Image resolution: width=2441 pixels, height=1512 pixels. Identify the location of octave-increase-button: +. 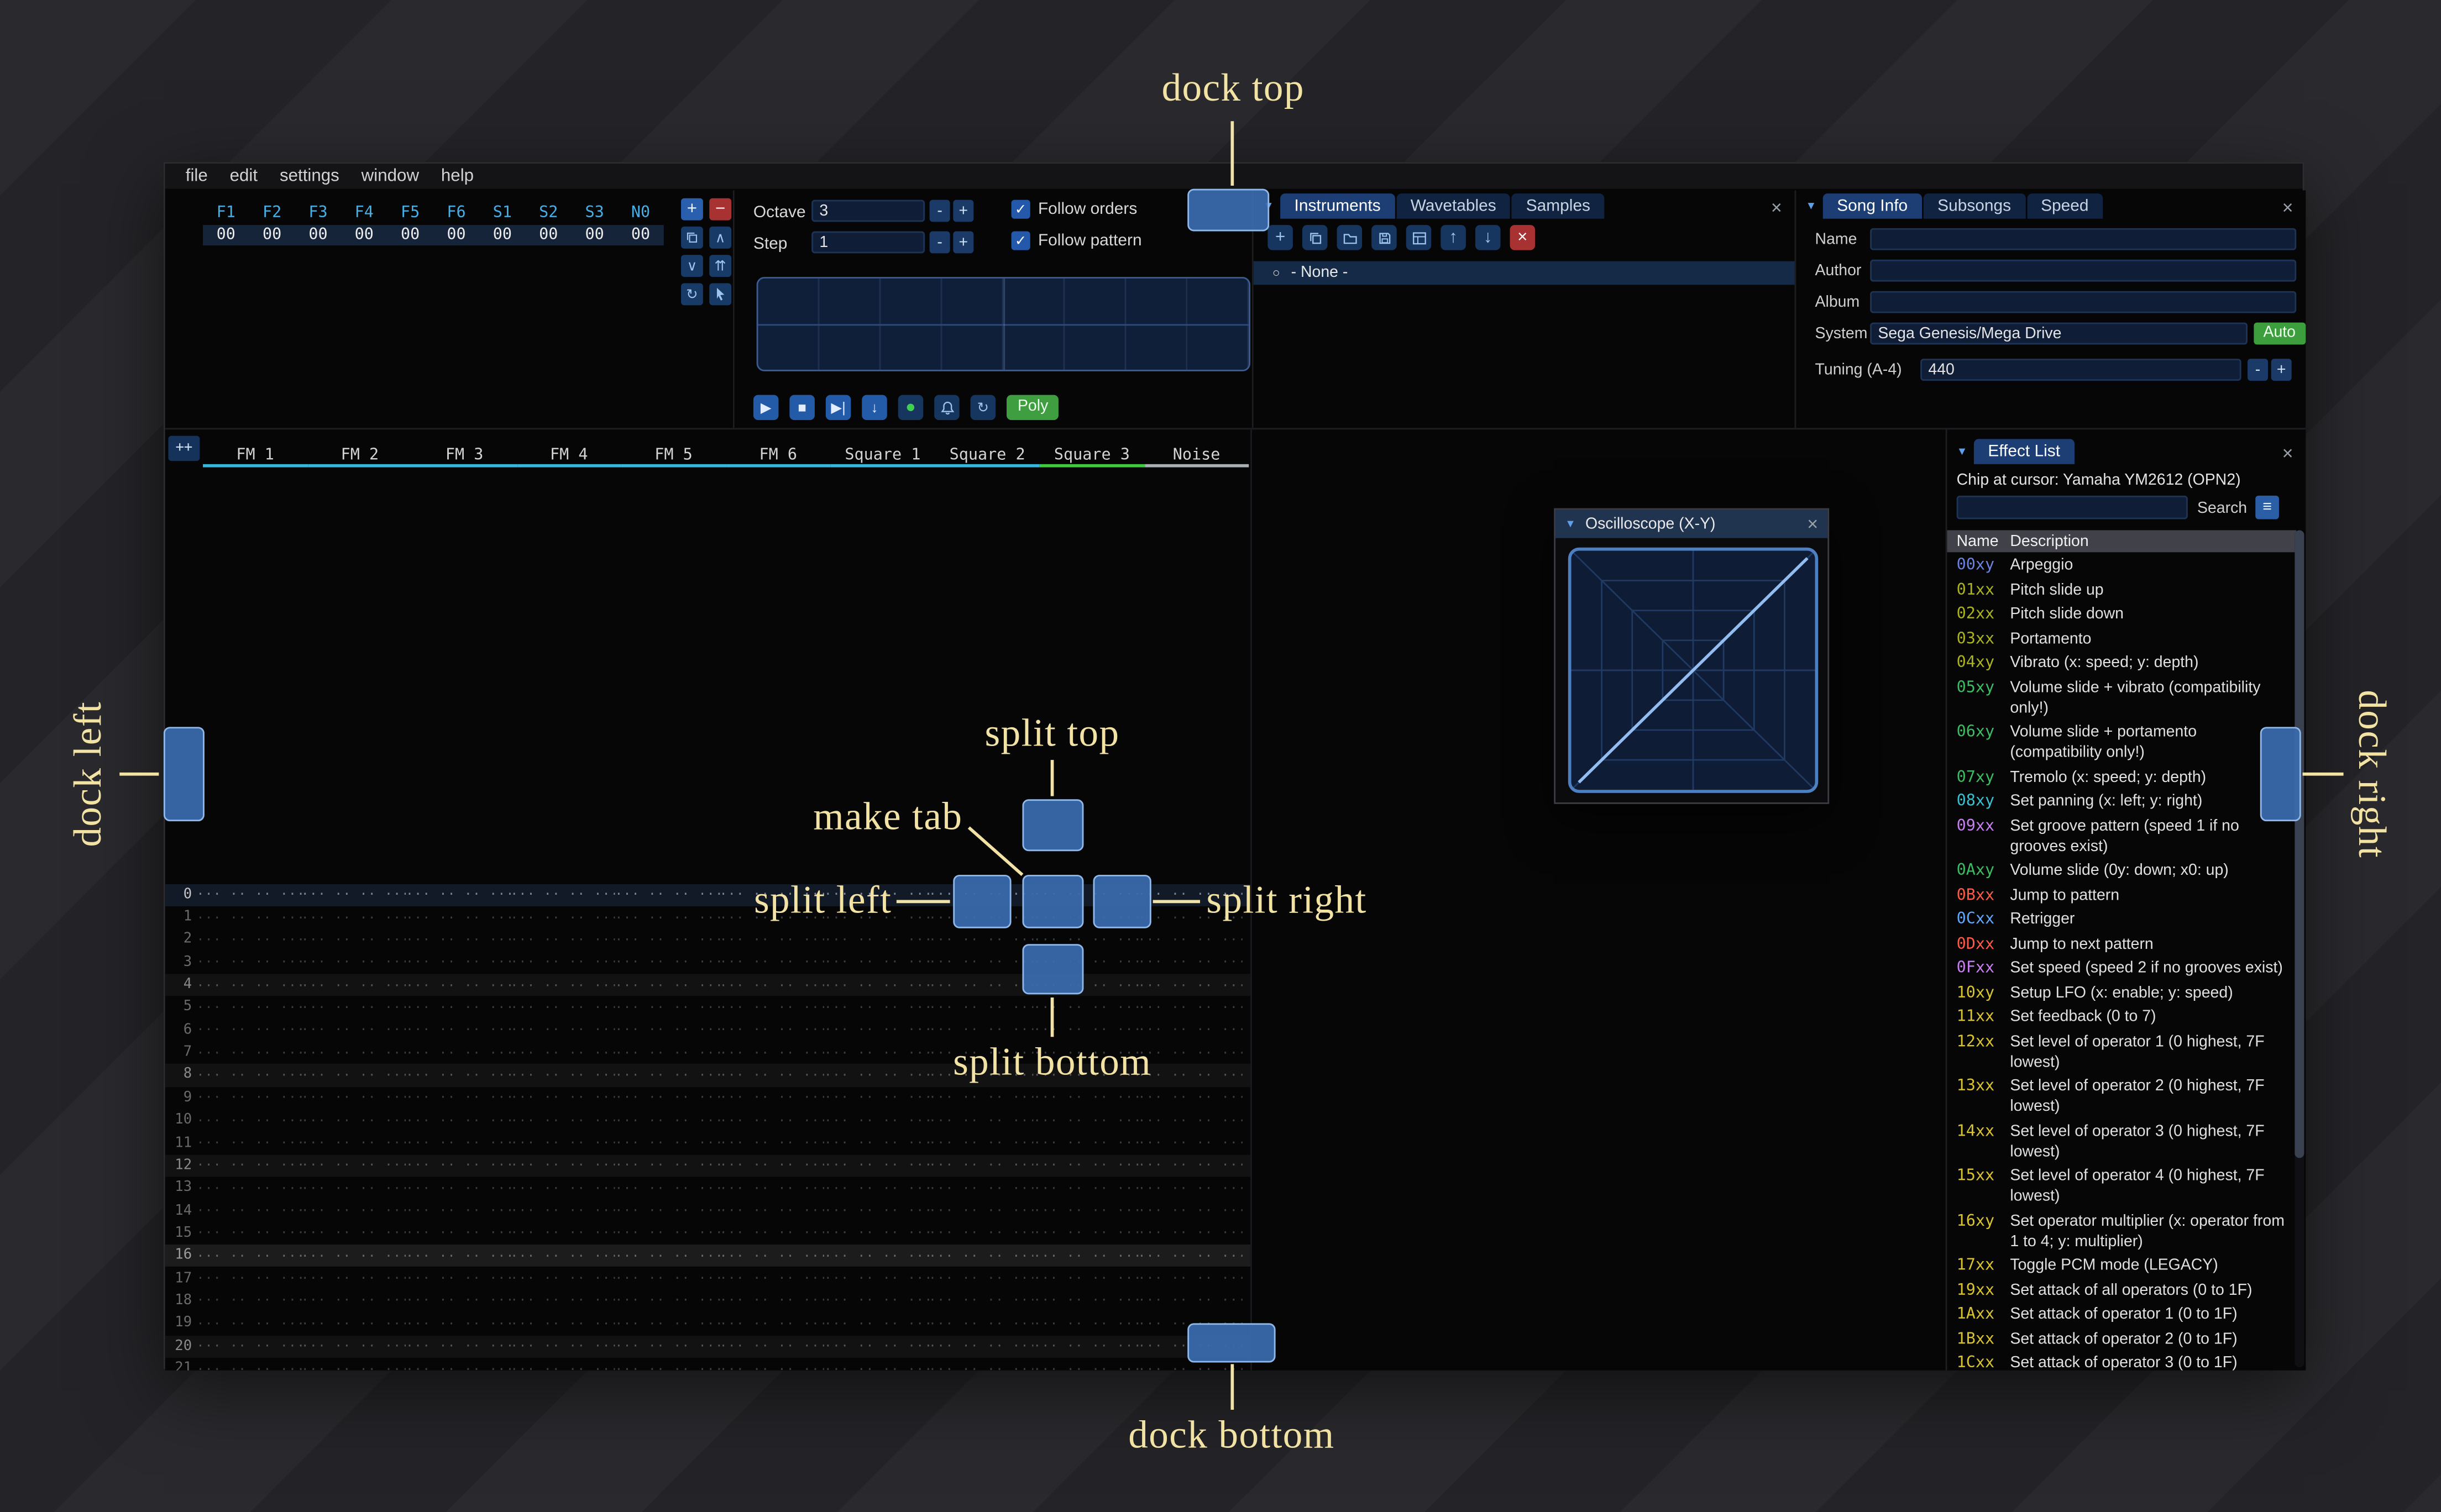
(963, 211).